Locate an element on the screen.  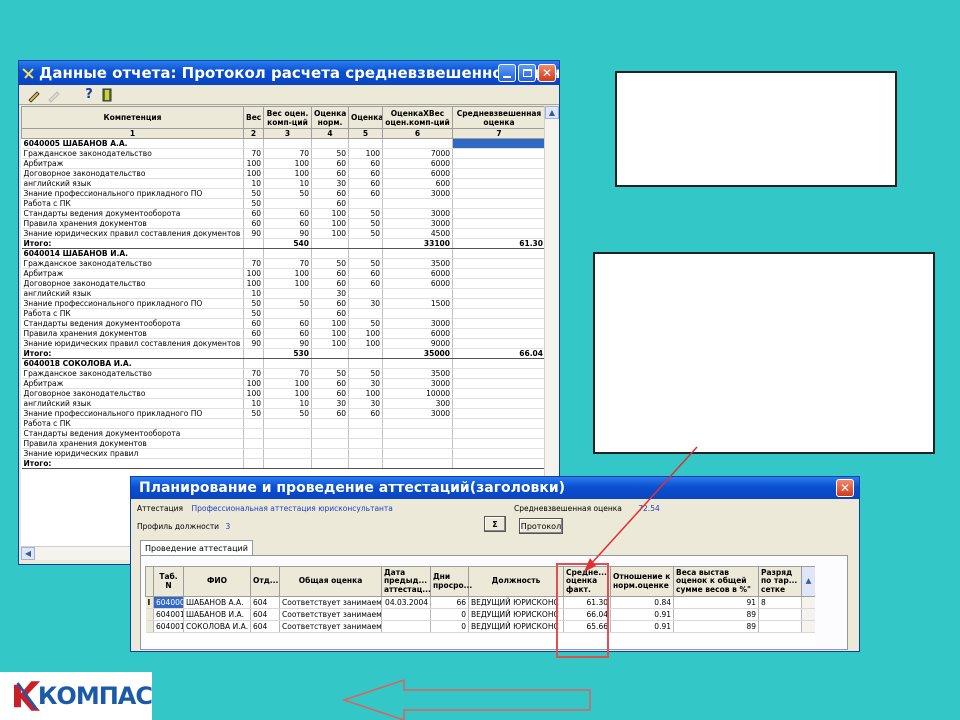
group-header-row: 6040014 ШАБАНОВ И.А. is located at coordinates (283, 253).